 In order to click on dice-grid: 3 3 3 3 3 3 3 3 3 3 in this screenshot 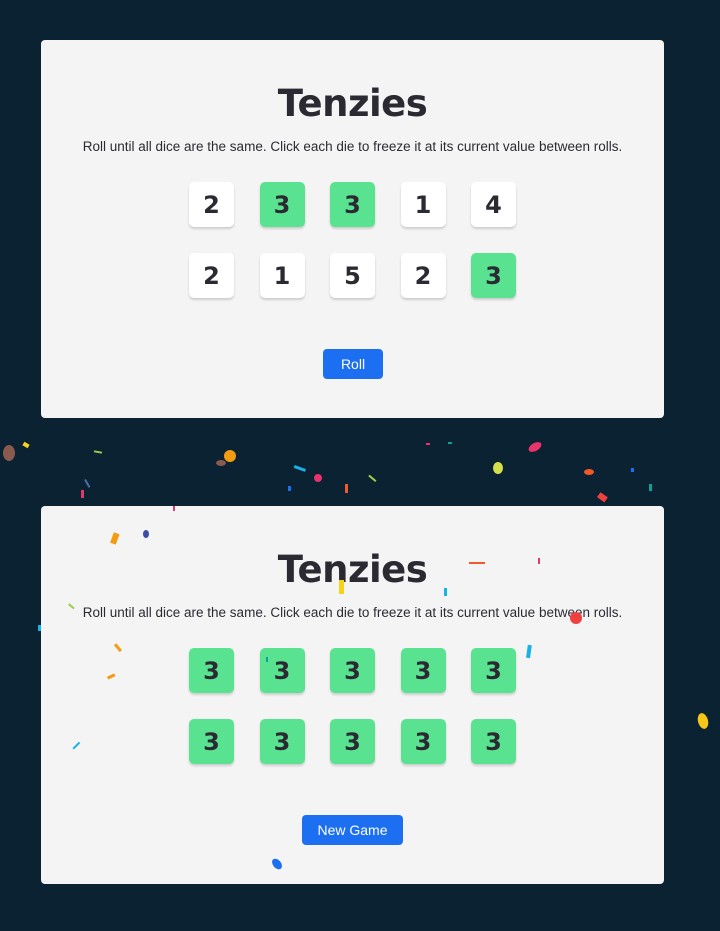, I will do `click(353, 706)`.